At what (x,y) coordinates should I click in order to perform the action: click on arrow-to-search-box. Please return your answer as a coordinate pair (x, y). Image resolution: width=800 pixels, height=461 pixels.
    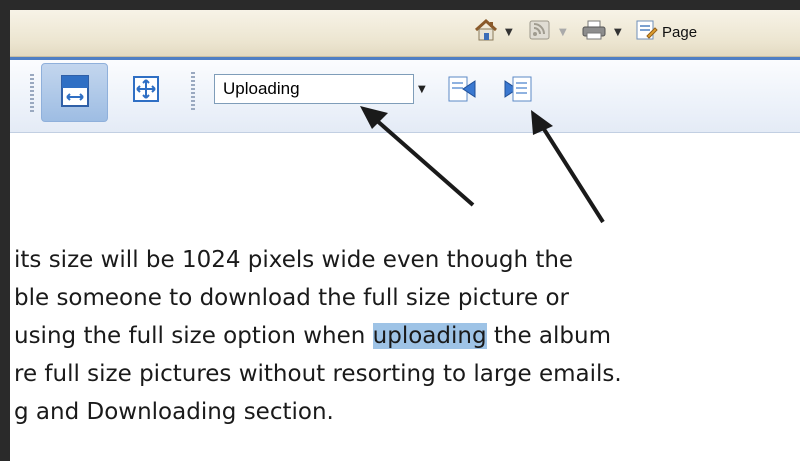
    Looking at the image, I should click on (417, 156).